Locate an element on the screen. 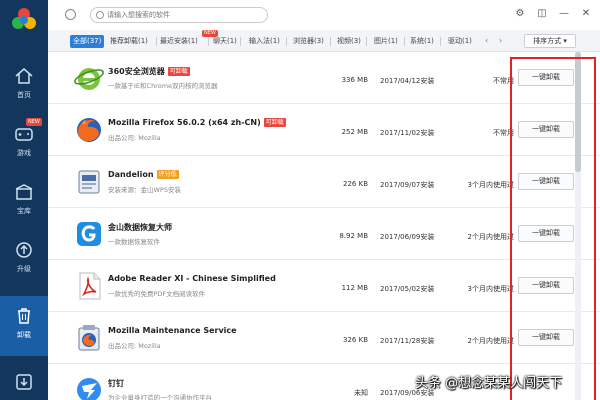  tab-system: 系统(1) is located at coordinates (422, 41).